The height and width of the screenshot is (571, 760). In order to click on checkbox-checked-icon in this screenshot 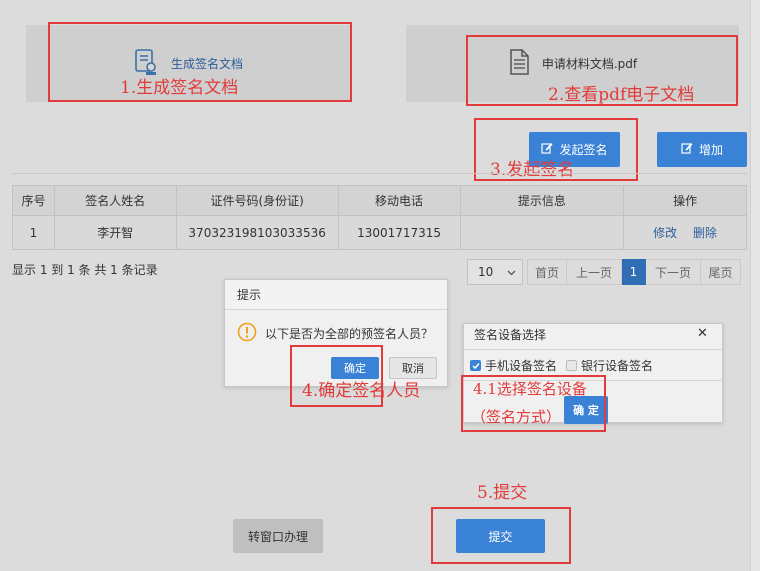, I will do `click(475, 365)`.